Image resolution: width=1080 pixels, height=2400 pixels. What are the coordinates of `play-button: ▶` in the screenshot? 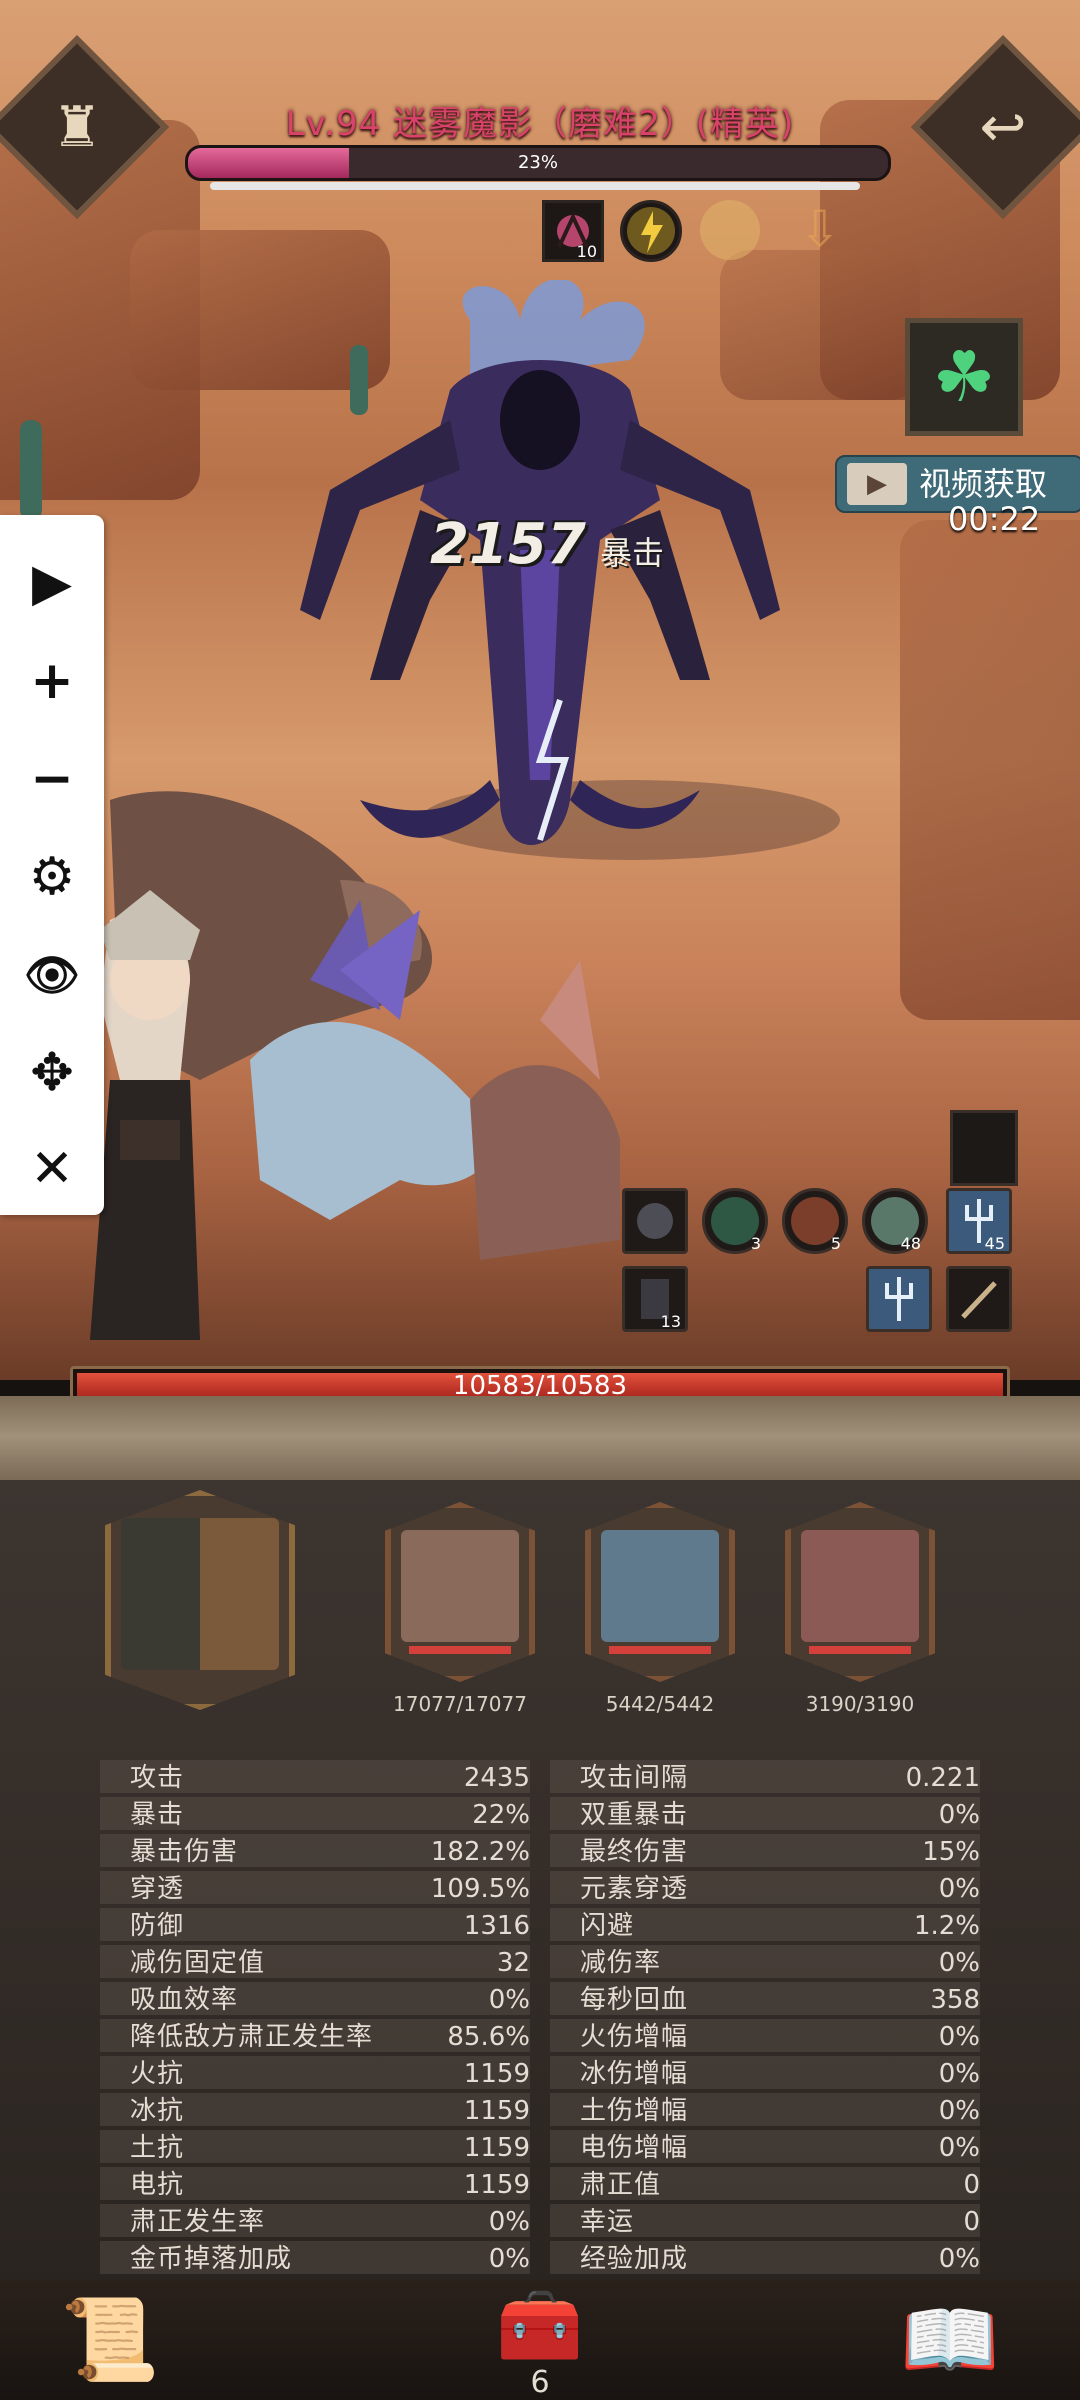 It's located at (52, 583).